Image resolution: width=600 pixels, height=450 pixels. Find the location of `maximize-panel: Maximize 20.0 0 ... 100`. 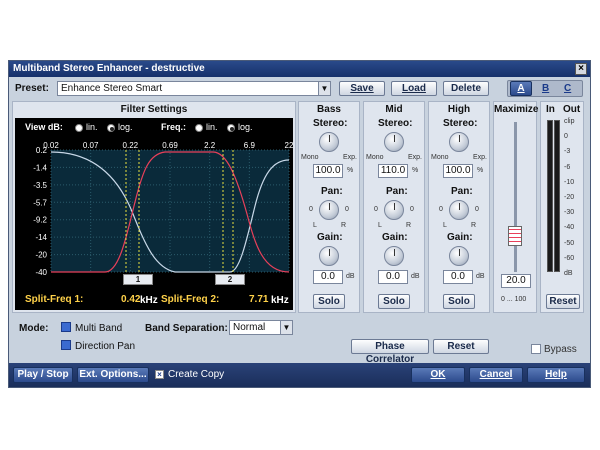

maximize-panel: Maximize 20.0 0 ... 100 is located at coordinates (515, 207).